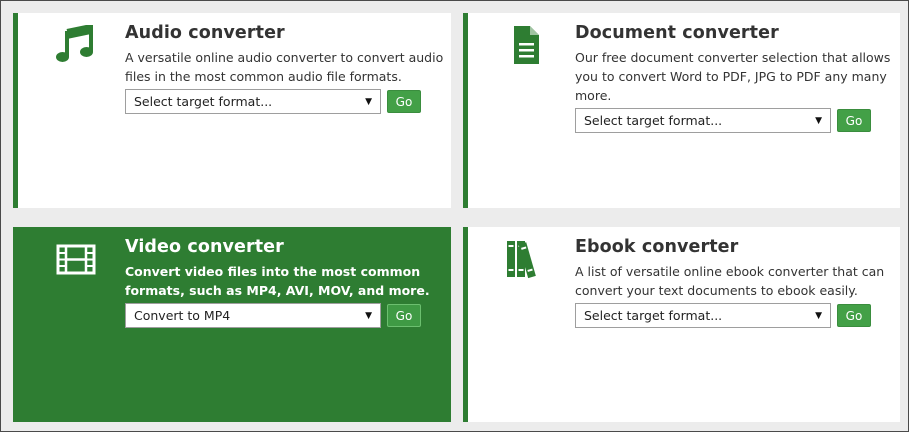 This screenshot has width=909, height=432. I want to click on card-title: Document converter, so click(677, 33).